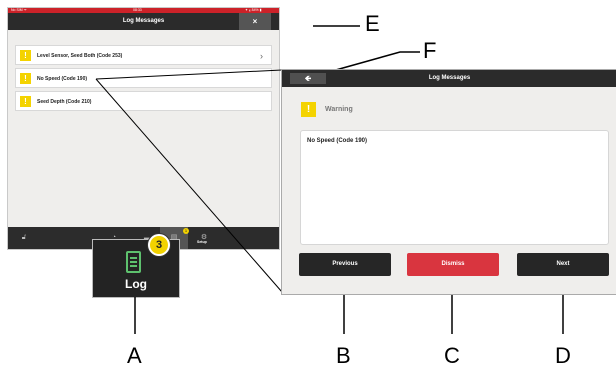  What do you see at coordinates (453, 264) in the screenshot?
I see `dismiss-button: Dismiss` at bounding box center [453, 264].